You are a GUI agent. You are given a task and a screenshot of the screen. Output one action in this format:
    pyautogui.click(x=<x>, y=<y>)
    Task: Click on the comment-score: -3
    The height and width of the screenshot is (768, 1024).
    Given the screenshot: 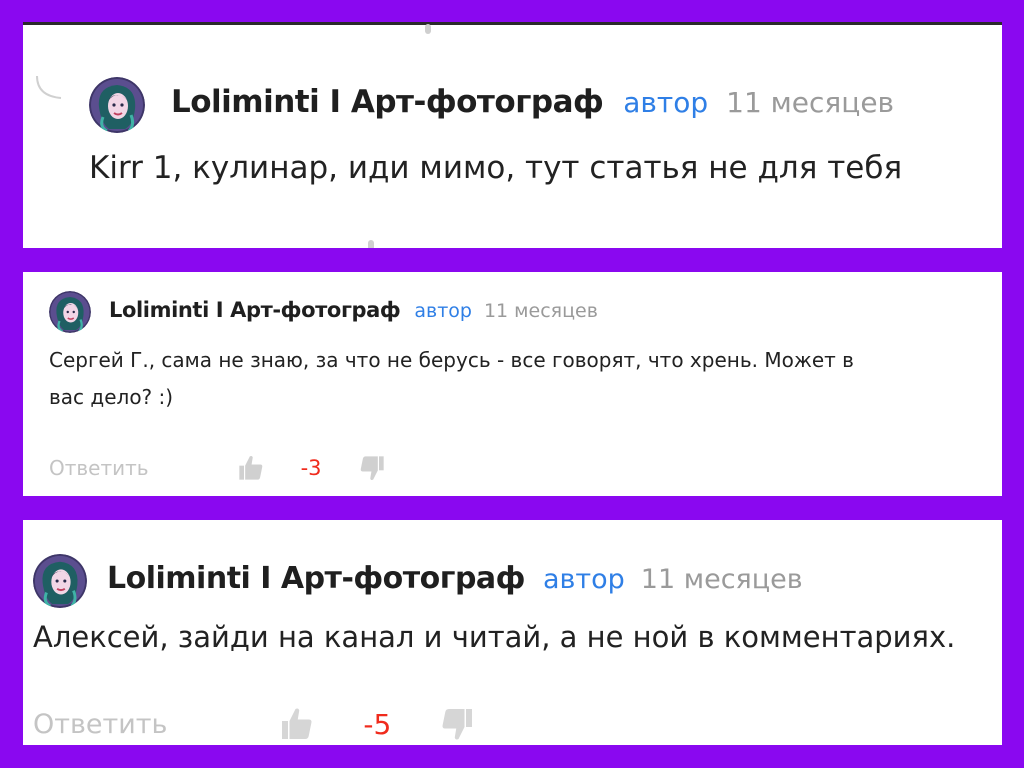 What is the action you would take?
    pyautogui.click(x=311, y=468)
    